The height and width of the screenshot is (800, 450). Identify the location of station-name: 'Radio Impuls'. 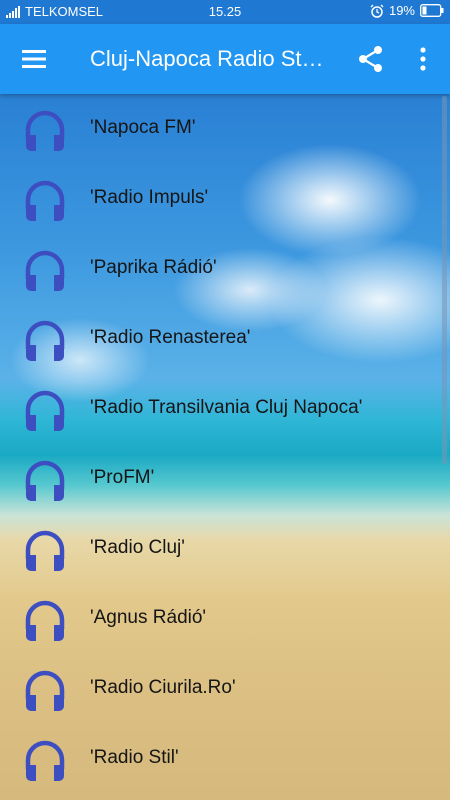
(149, 197).